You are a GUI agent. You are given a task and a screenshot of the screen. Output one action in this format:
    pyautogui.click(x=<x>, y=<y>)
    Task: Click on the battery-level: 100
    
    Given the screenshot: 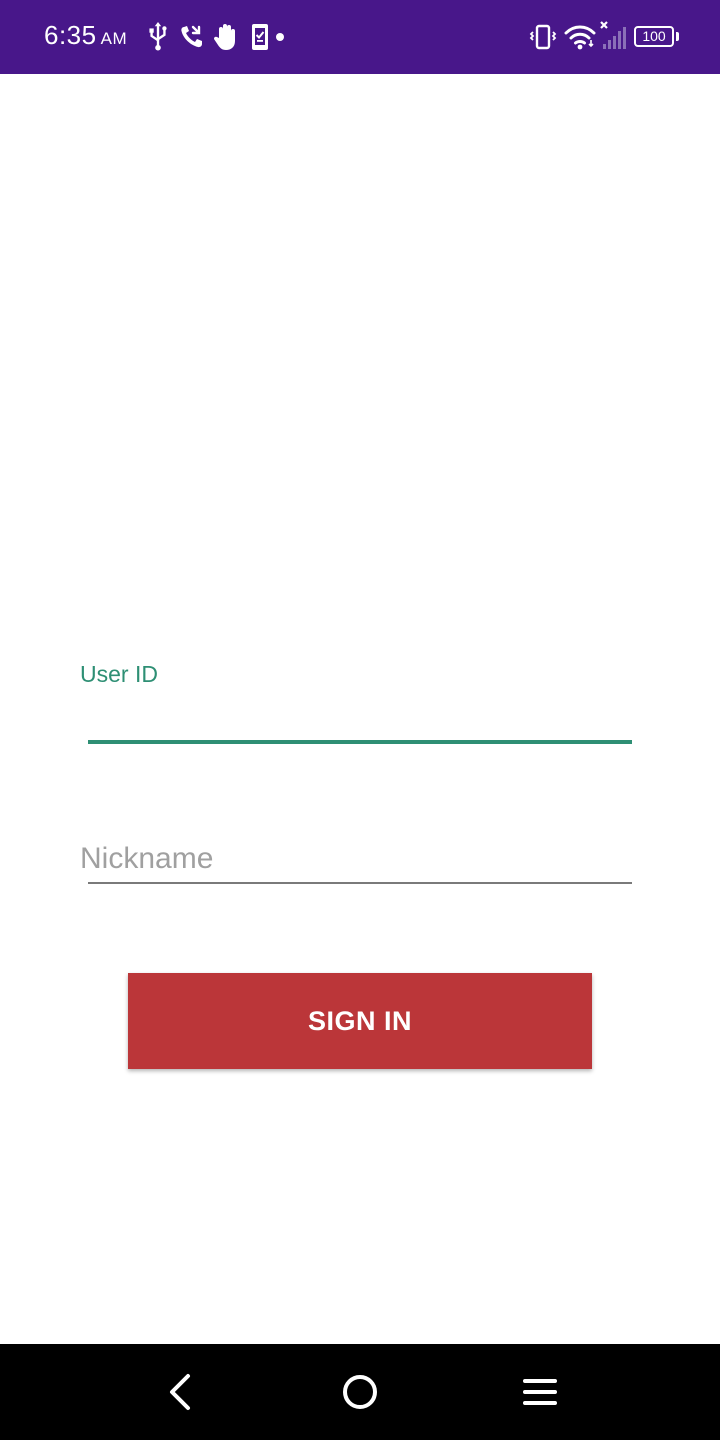 What is the action you would take?
    pyautogui.click(x=654, y=36)
    